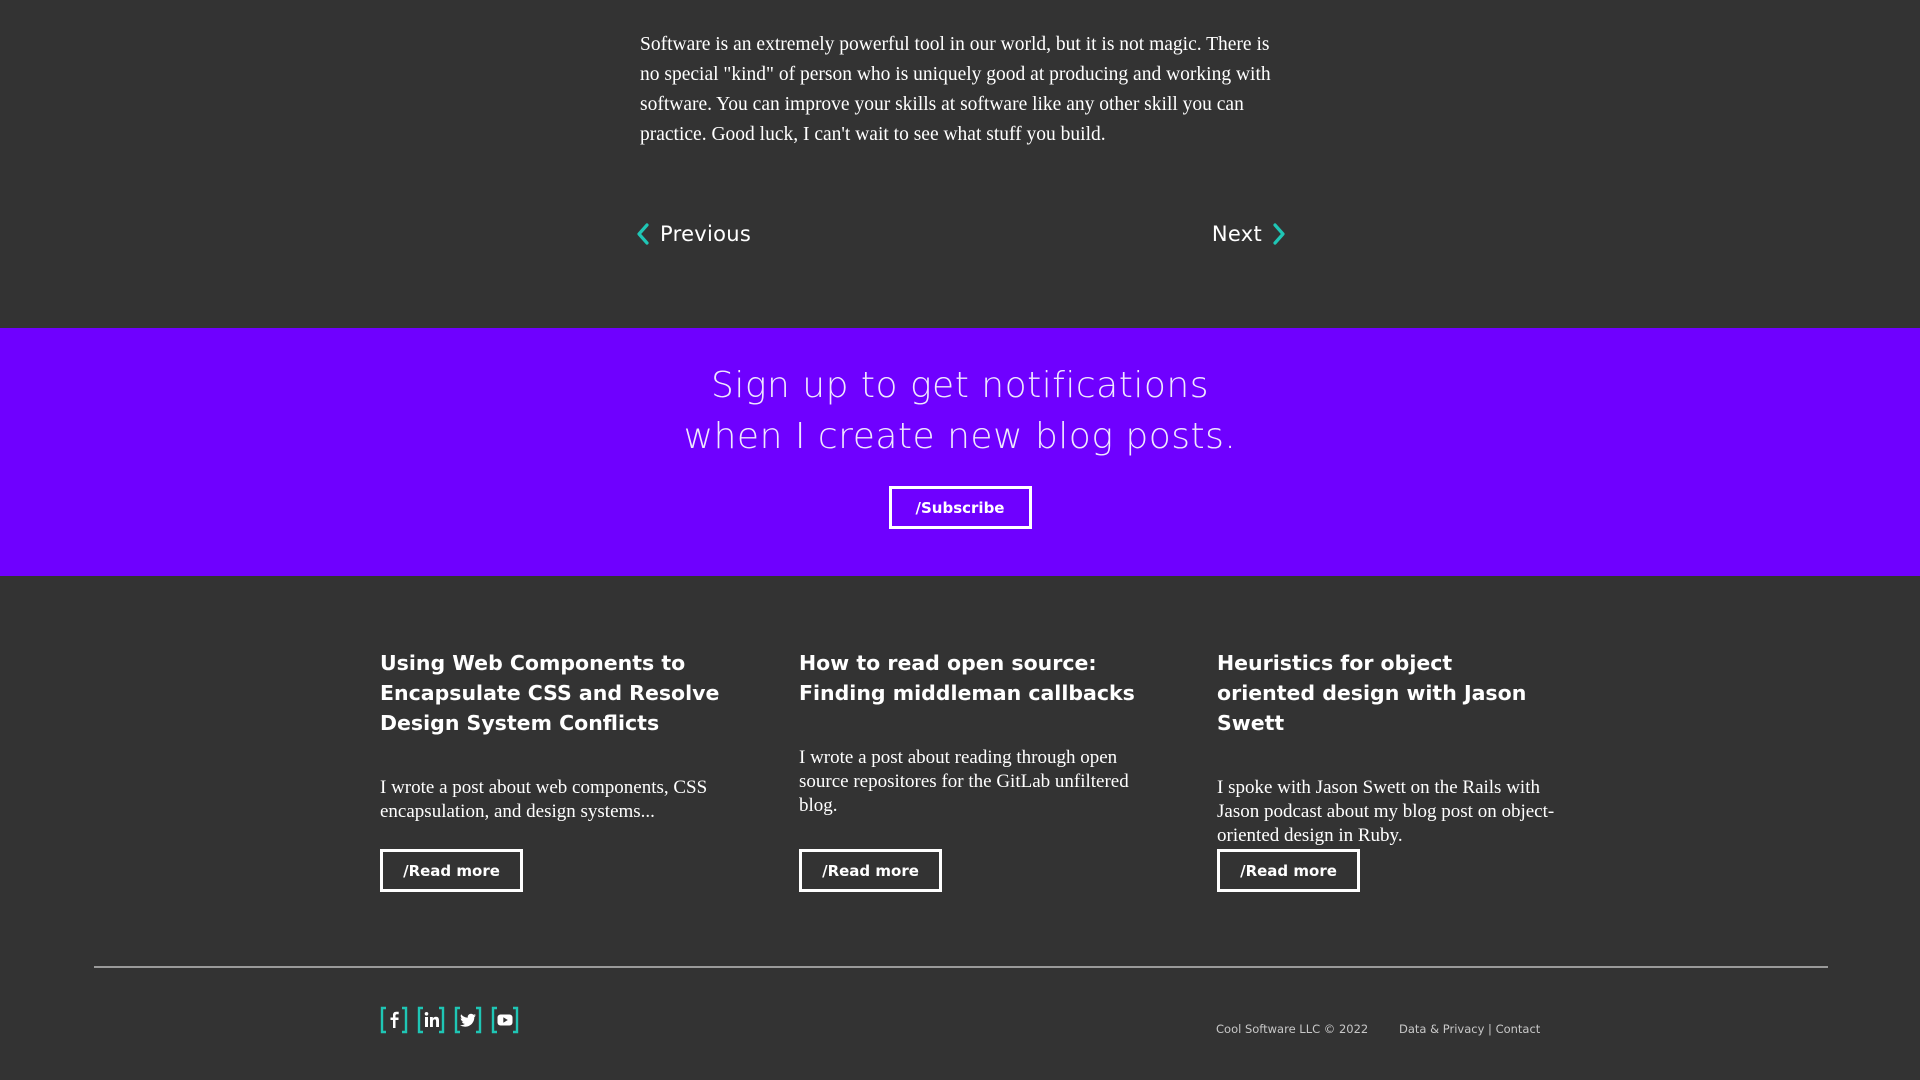  What do you see at coordinates (1441, 1029) in the screenshot?
I see `data-privacy-link: Data & Privacy` at bounding box center [1441, 1029].